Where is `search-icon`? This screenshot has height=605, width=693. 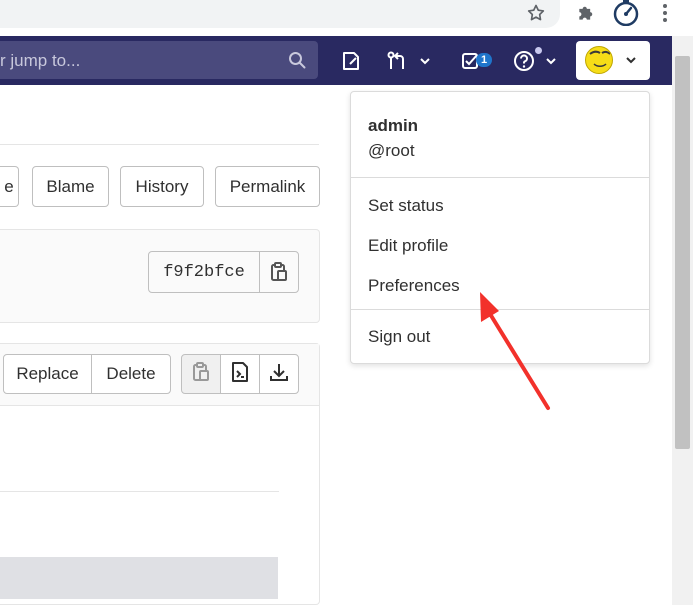
search-icon is located at coordinates (297, 62).